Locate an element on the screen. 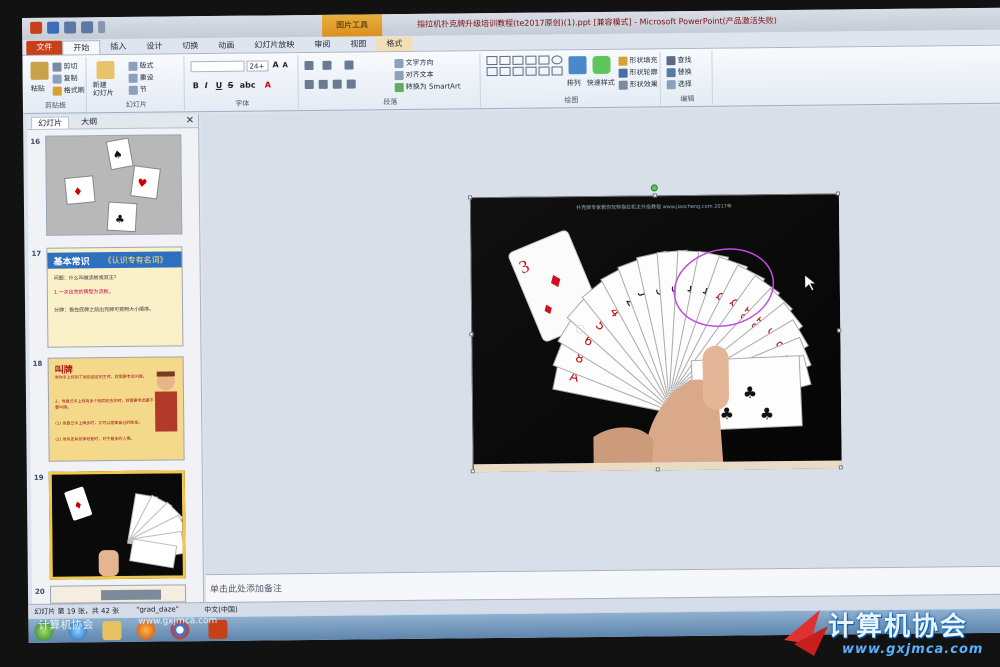  undo-icon is located at coordinates (70, 27).